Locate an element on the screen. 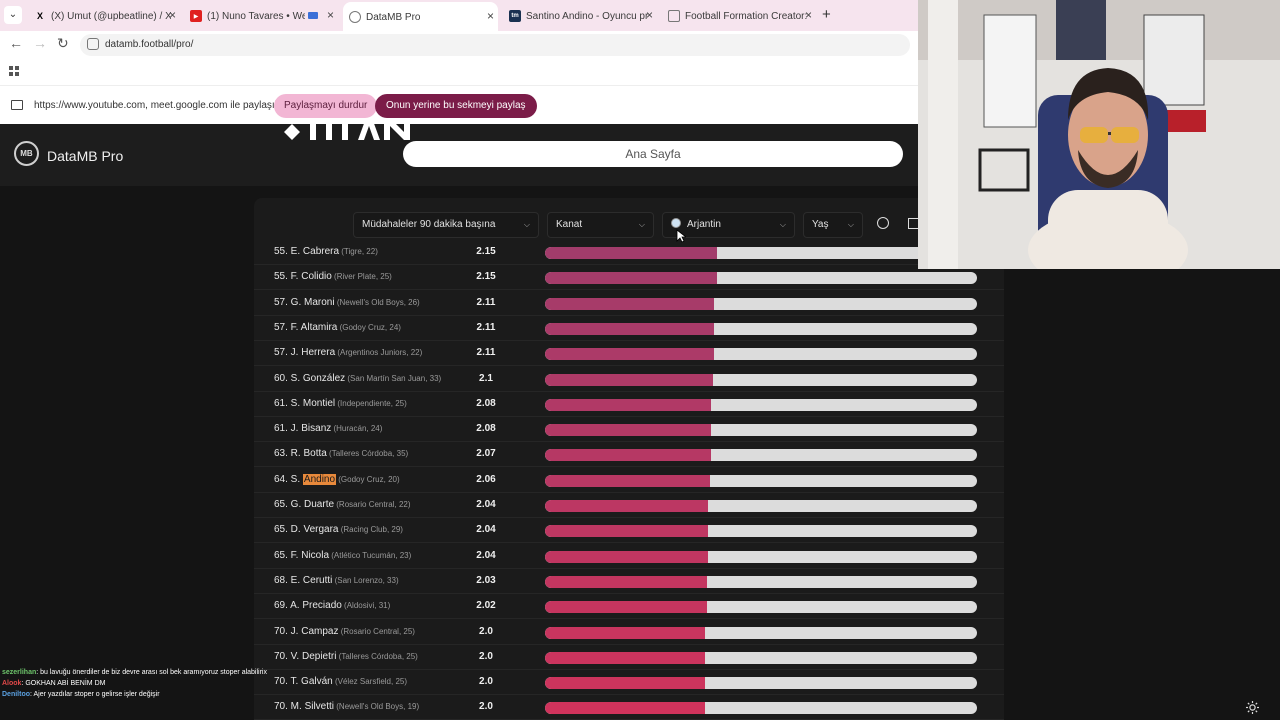 This screenshot has height=720, width=1280. browser-tab-4: tm Santino Andino - Oyuncu profili × is located at coordinates (580, 16).